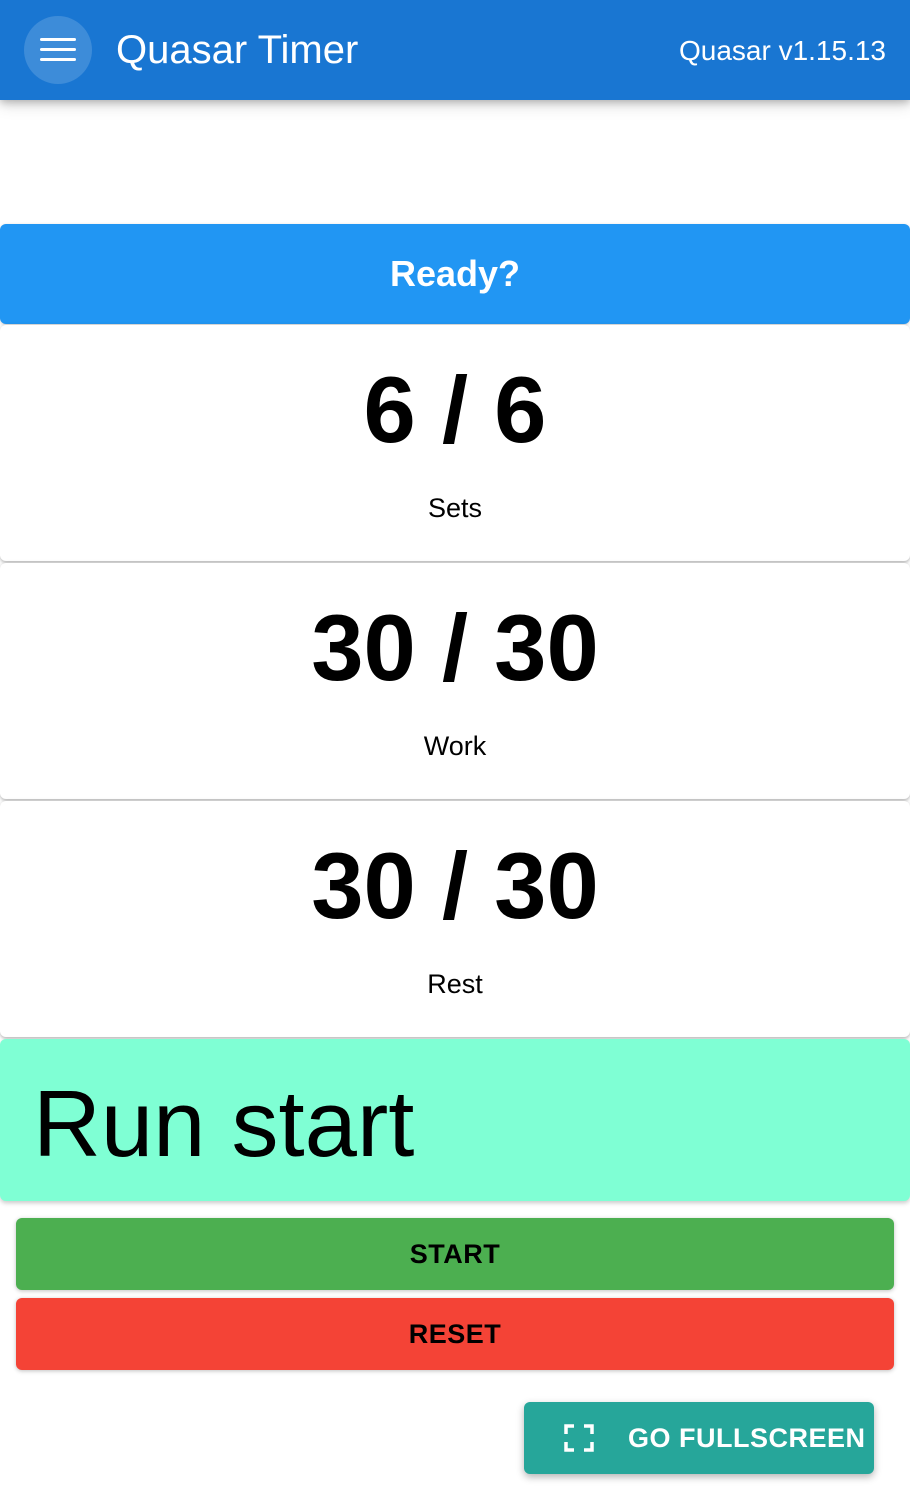 The width and height of the screenshot is (910, 1510). I want to click on go-fullscreen-button: GO FULLSCREEN, so click(699, 1438).